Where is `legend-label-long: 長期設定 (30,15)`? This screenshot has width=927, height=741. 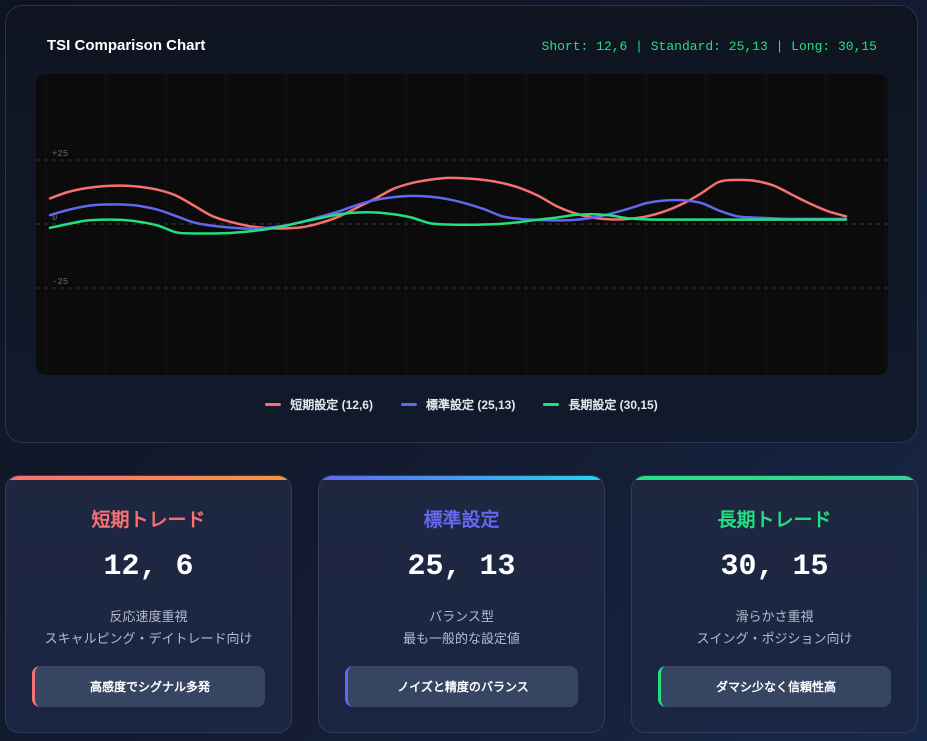
legend-label-long: 長期設定 (30,15) is located at coordinates (613, 405).